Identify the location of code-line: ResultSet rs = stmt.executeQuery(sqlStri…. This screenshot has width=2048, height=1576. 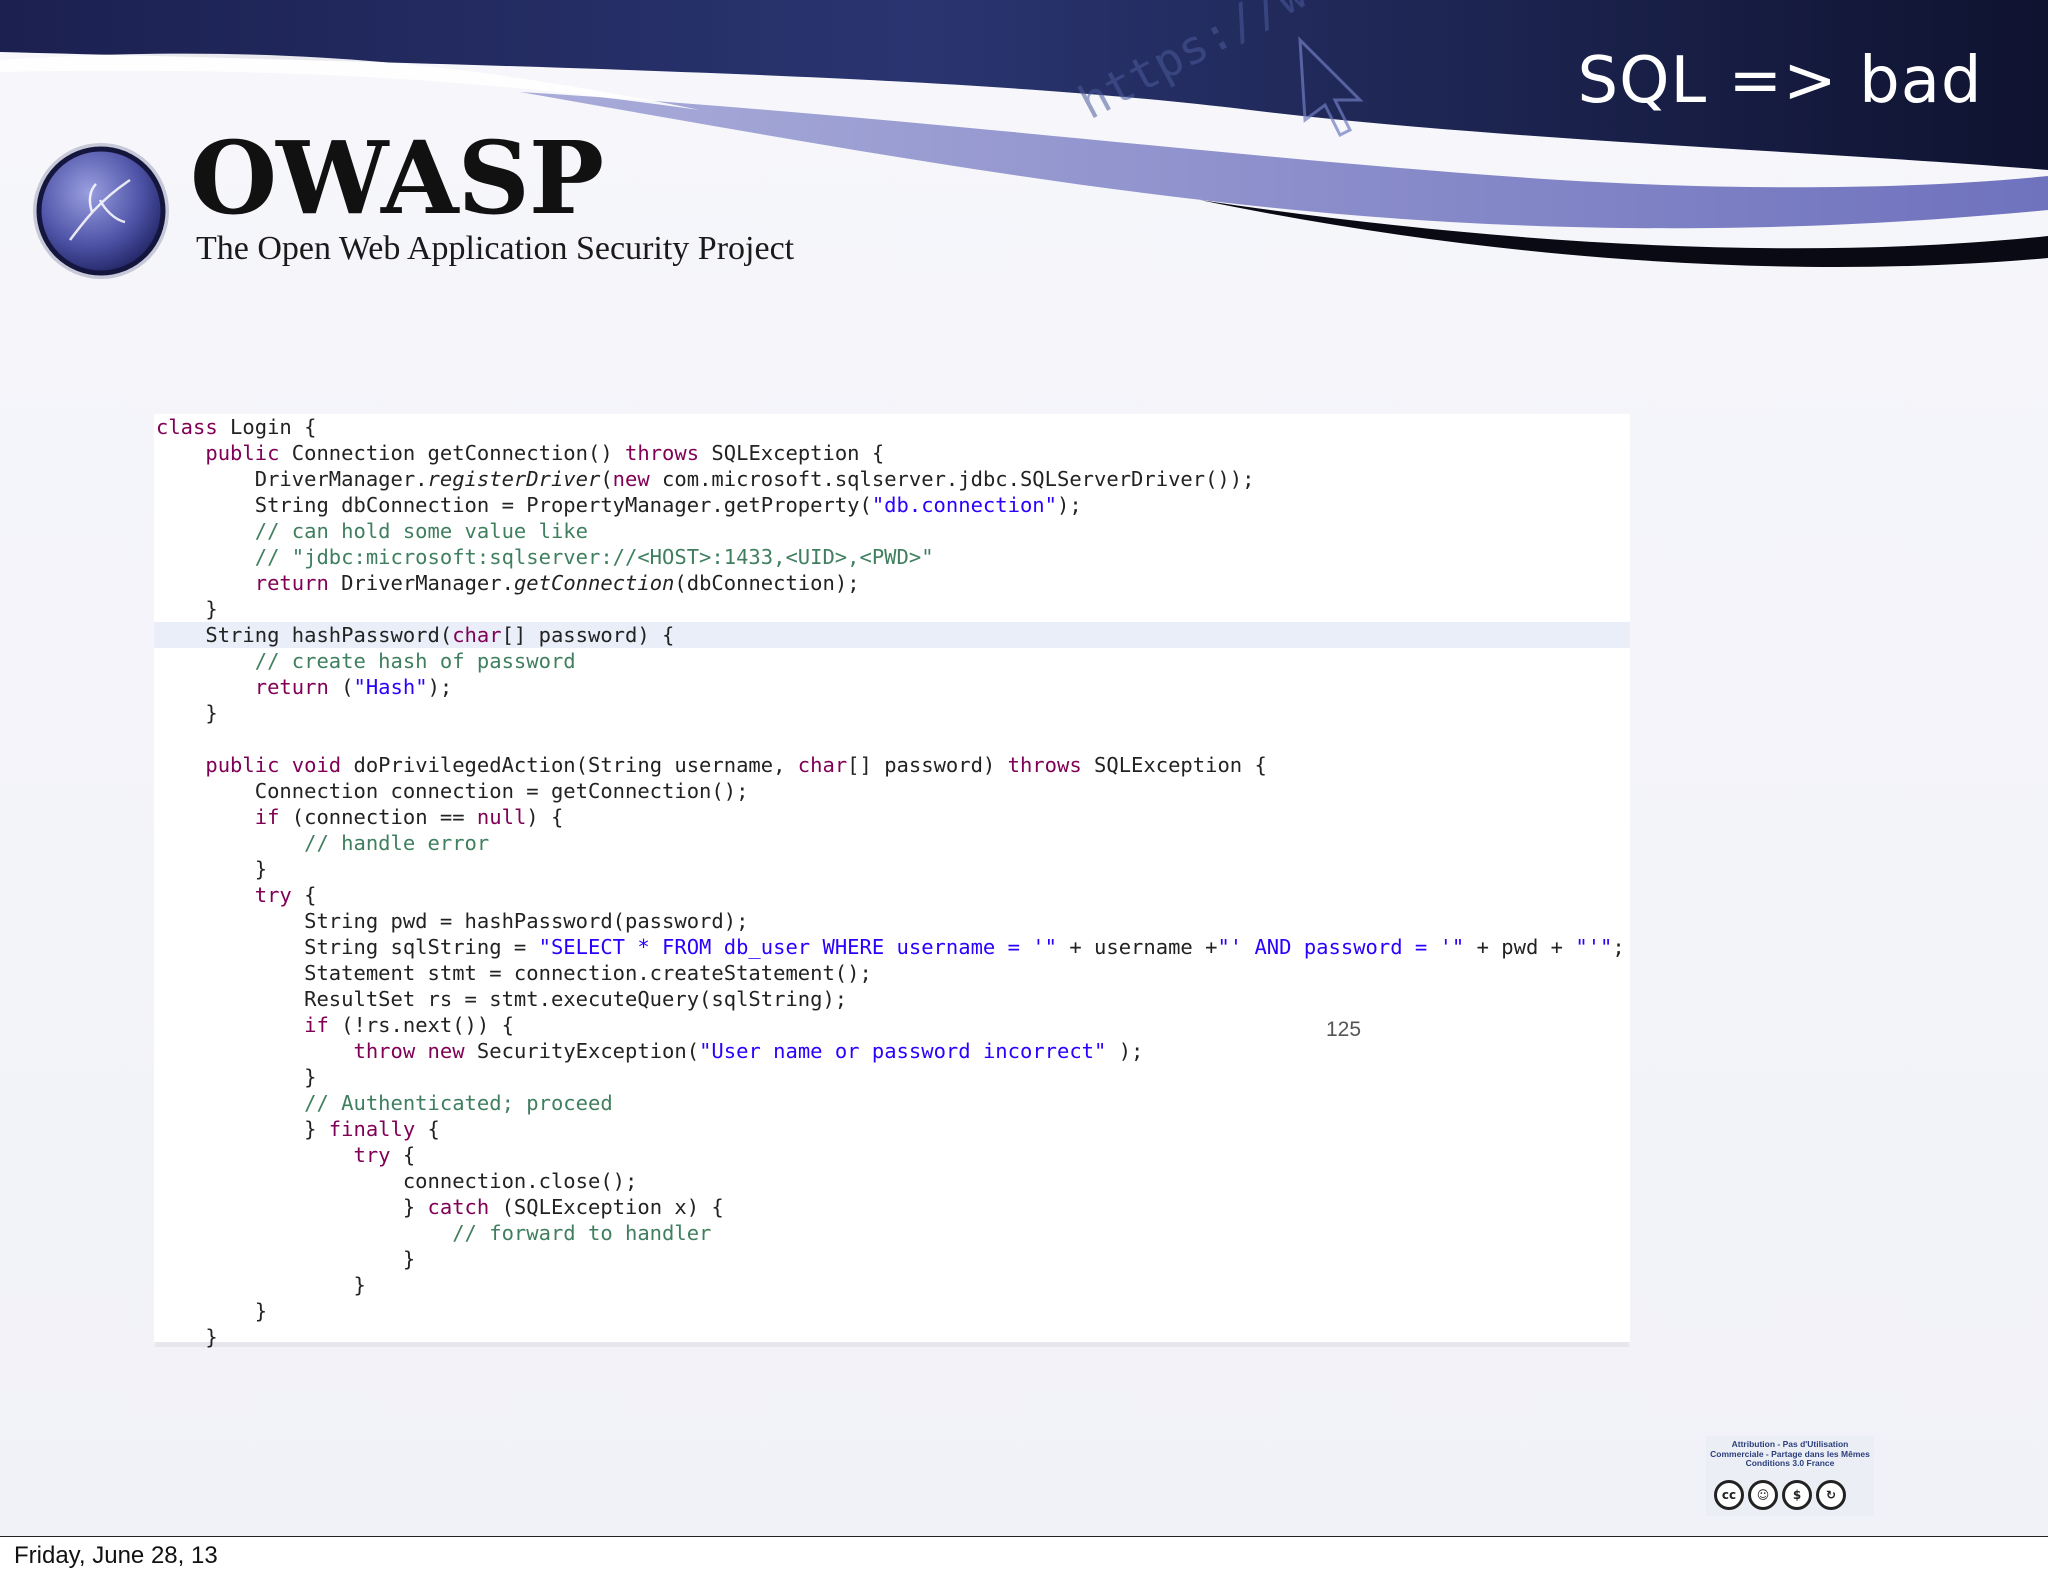
(501, 999).